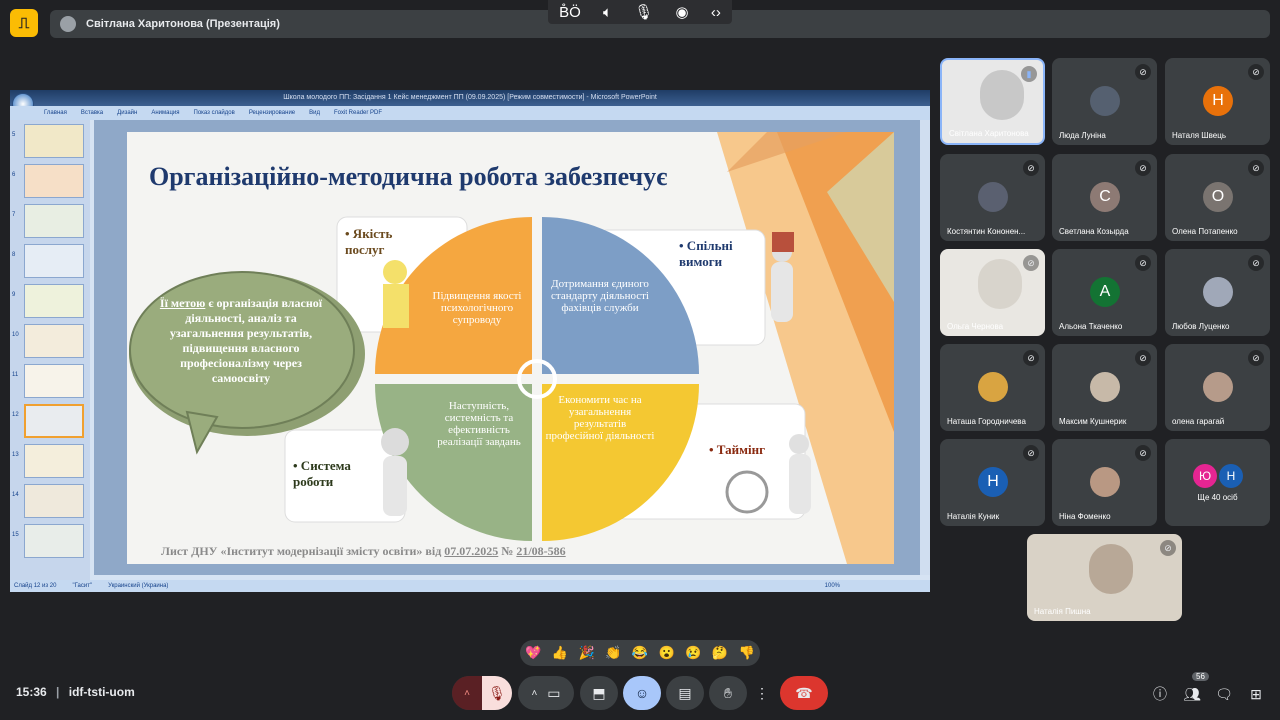 The image size is (1280, 720). Describe the element at coordinates (1217, 292) in the screenshot. I see `participant-tile: Любов Луценко ⊘` at that location.